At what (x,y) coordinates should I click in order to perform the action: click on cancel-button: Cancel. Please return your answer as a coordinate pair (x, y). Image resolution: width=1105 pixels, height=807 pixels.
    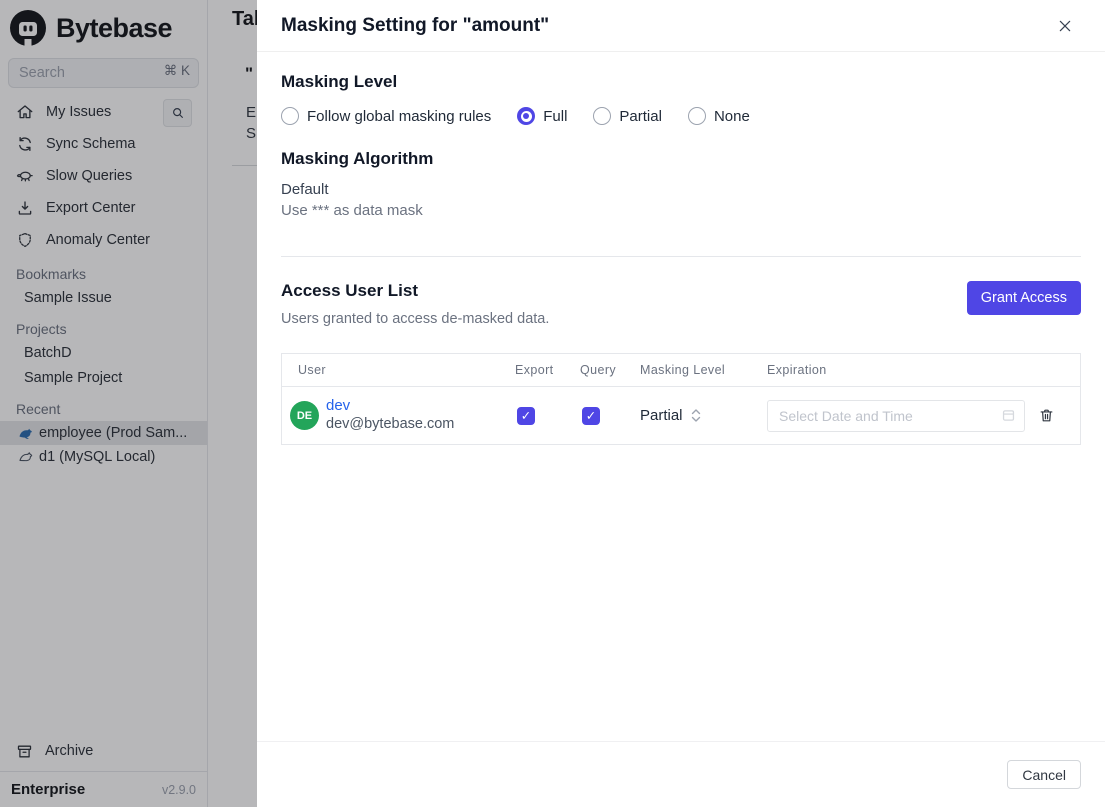
    Looking at the image, I should click on (1044, 774).